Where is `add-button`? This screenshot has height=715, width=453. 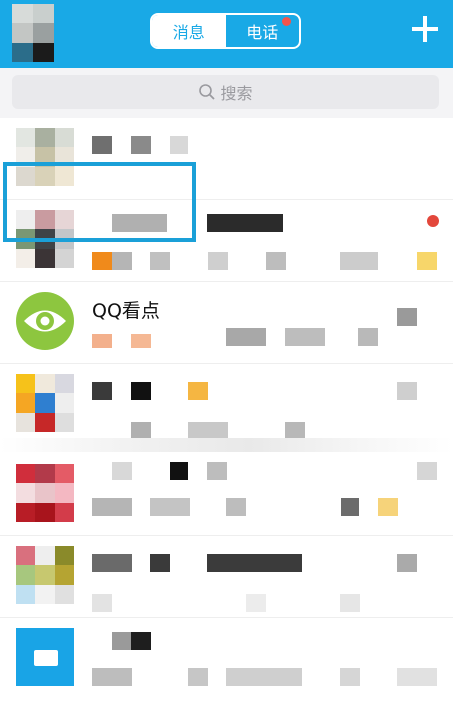
add-button is located at coordinates (425, 29).